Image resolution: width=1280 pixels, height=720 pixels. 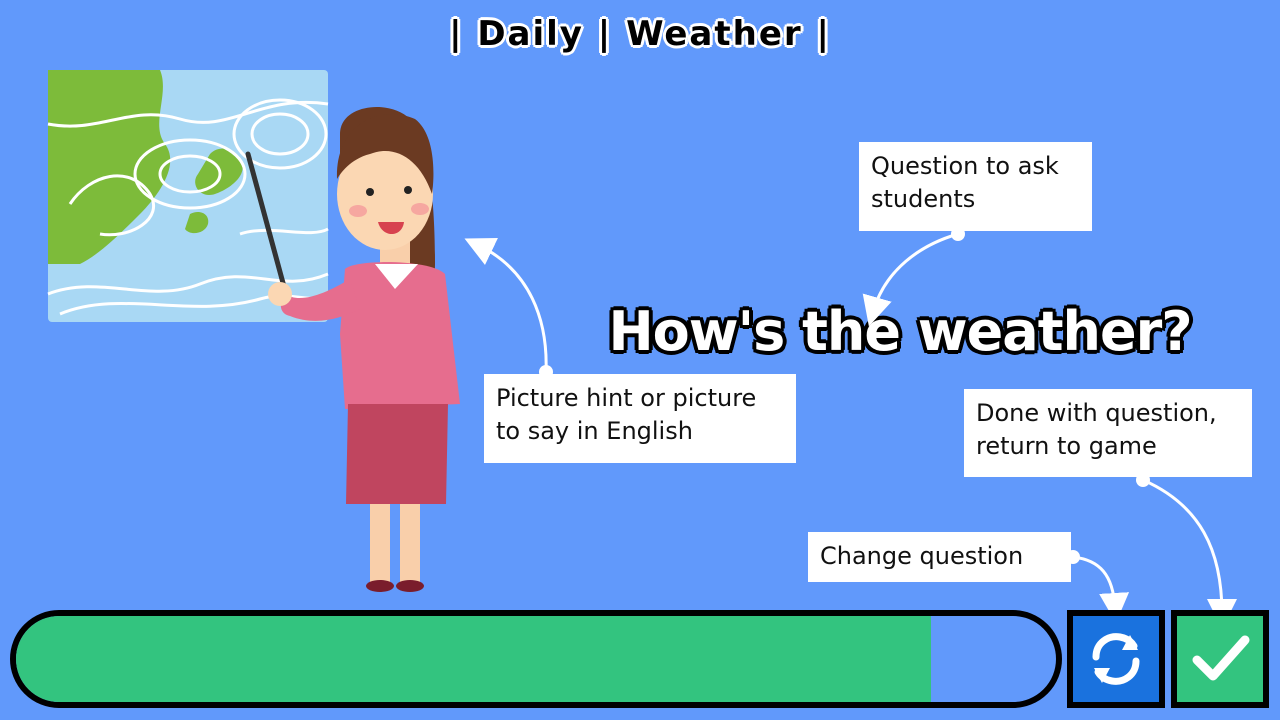 I want to click on done-hint-callout: Done with question, return to game, so click(x=1108, y=433).